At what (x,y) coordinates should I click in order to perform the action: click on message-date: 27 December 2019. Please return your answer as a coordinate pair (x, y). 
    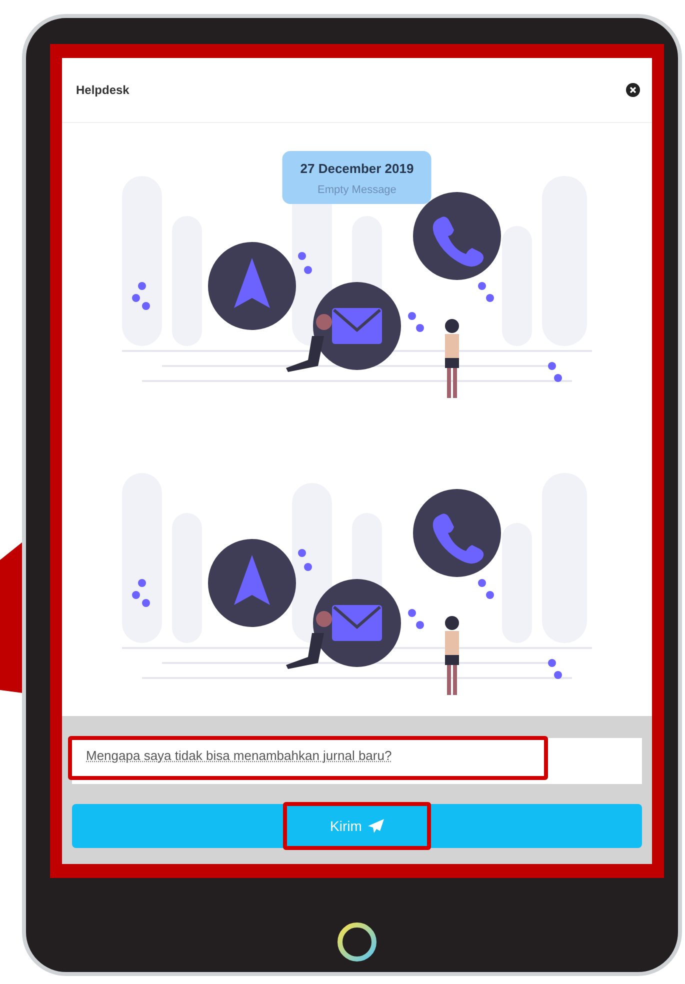
    Looking at the image, I should click on (357, 168).